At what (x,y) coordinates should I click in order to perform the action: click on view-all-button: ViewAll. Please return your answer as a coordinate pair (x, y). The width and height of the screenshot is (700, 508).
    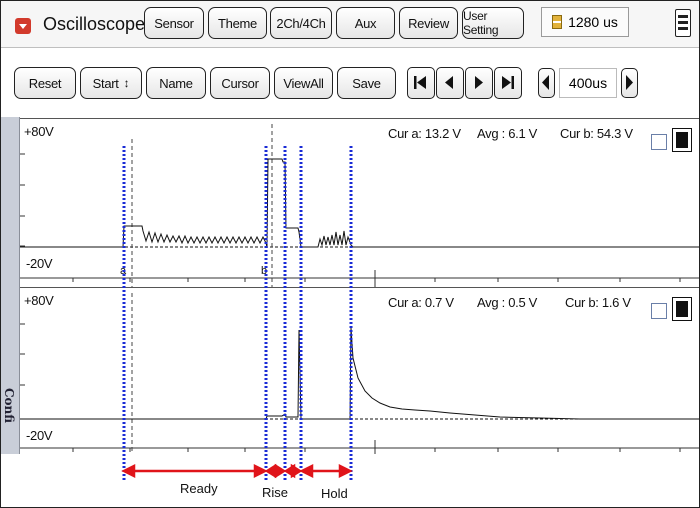
    Looking at the image, I should click on (303, 83).